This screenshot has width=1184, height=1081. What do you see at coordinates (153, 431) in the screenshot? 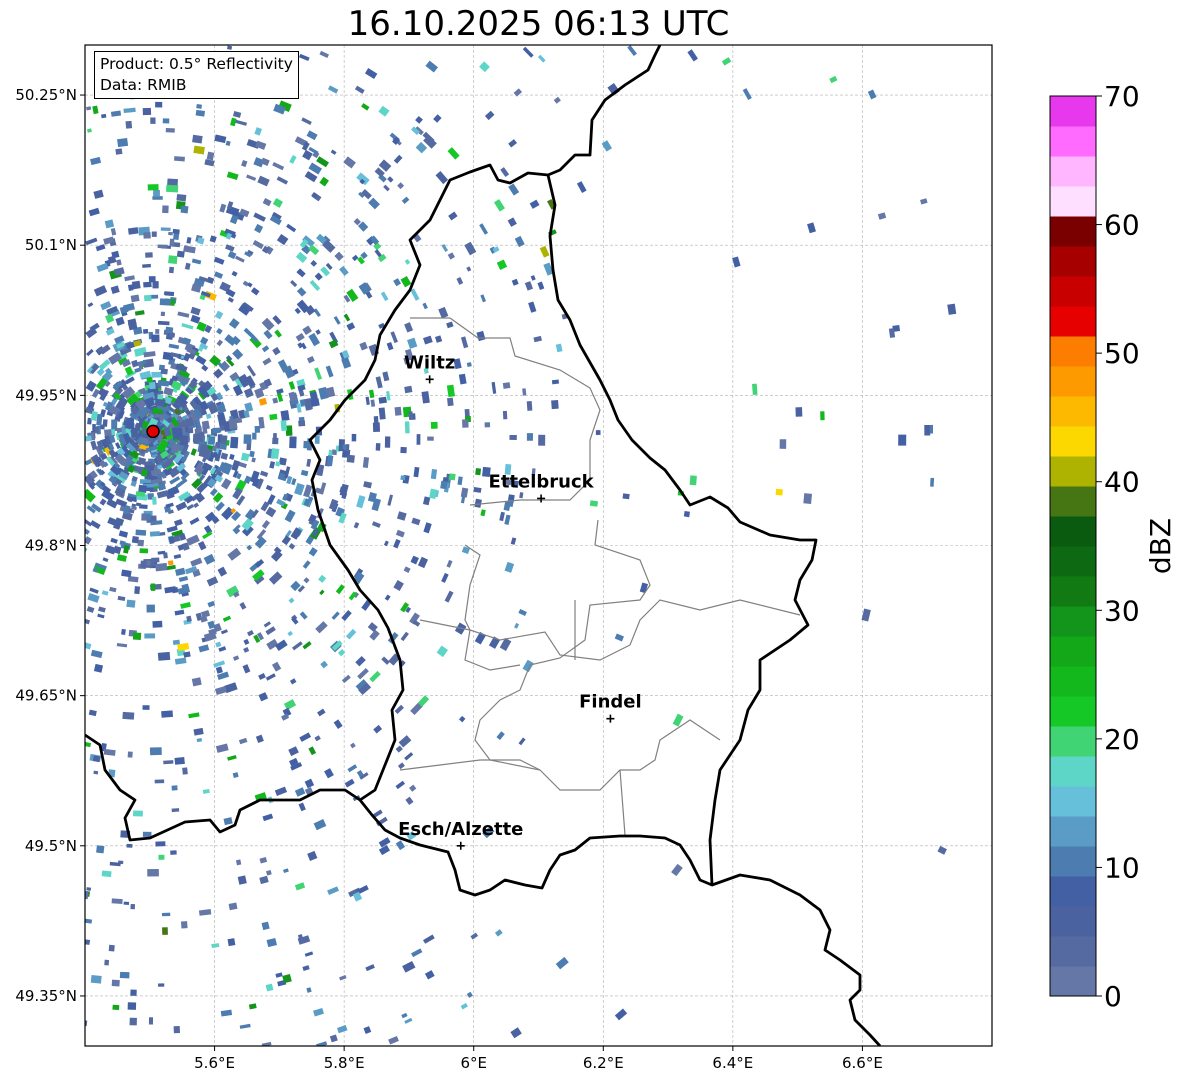
I see `radar-site-marker` at bounding box center [153, 431].